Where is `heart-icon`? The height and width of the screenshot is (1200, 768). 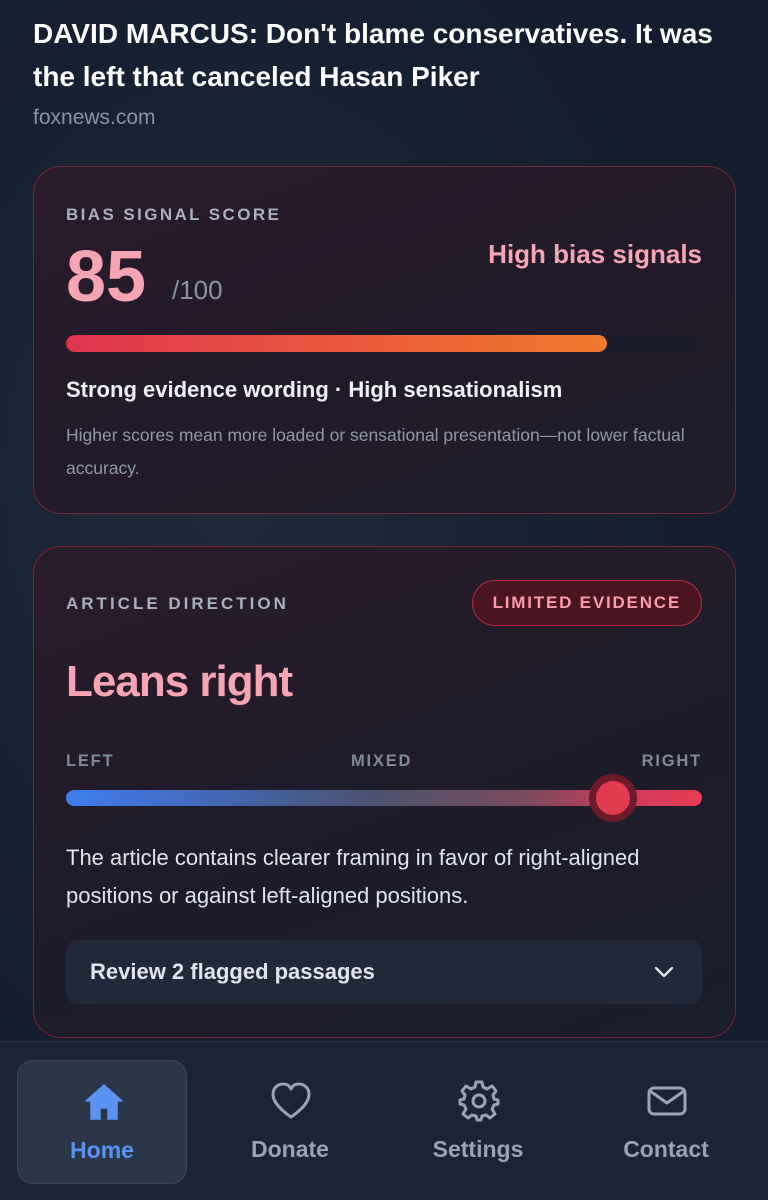
heart-icon is located at coordinates (291, 1100).